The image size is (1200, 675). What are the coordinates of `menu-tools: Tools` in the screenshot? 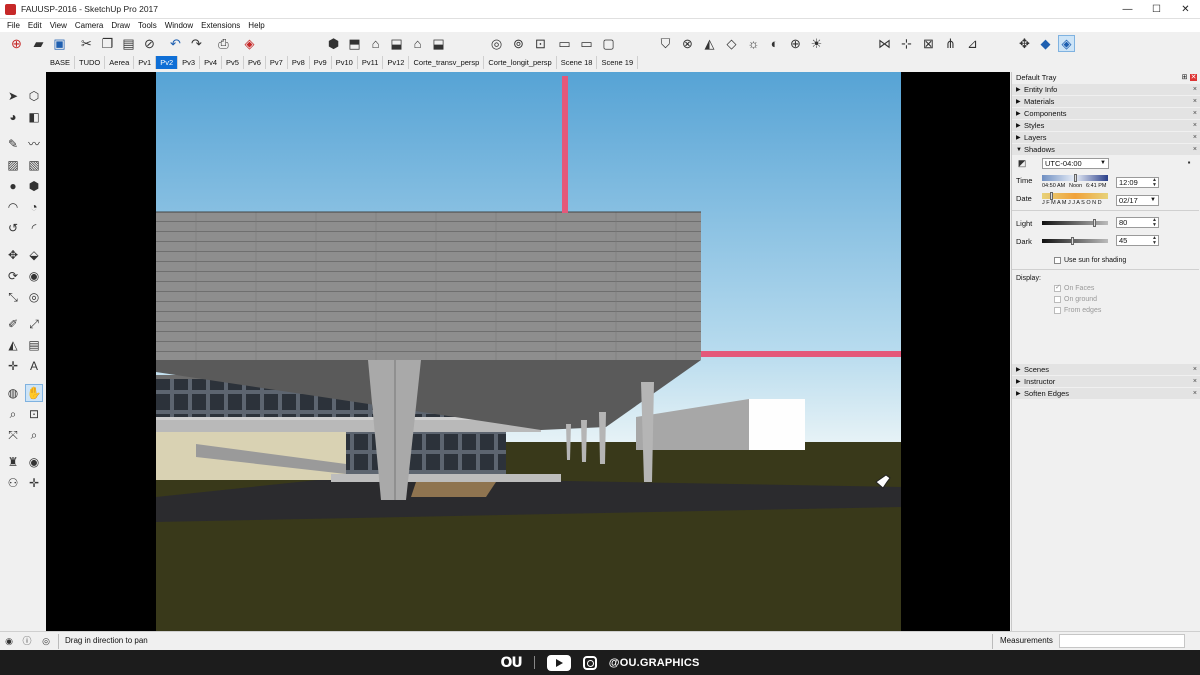 It's located at (147, 25).